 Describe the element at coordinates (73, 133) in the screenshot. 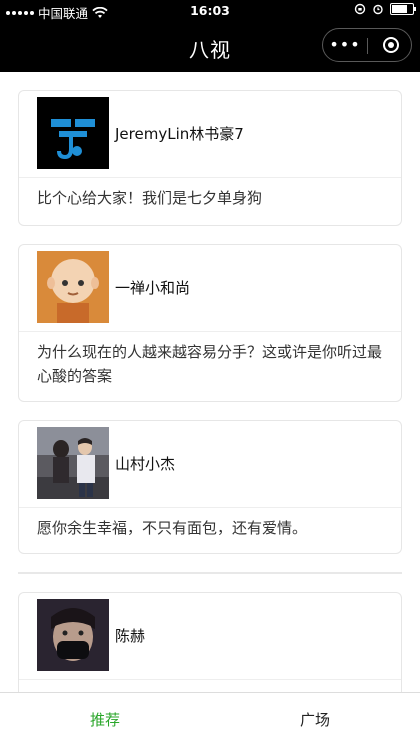

I see `logo-avatar` at that location.